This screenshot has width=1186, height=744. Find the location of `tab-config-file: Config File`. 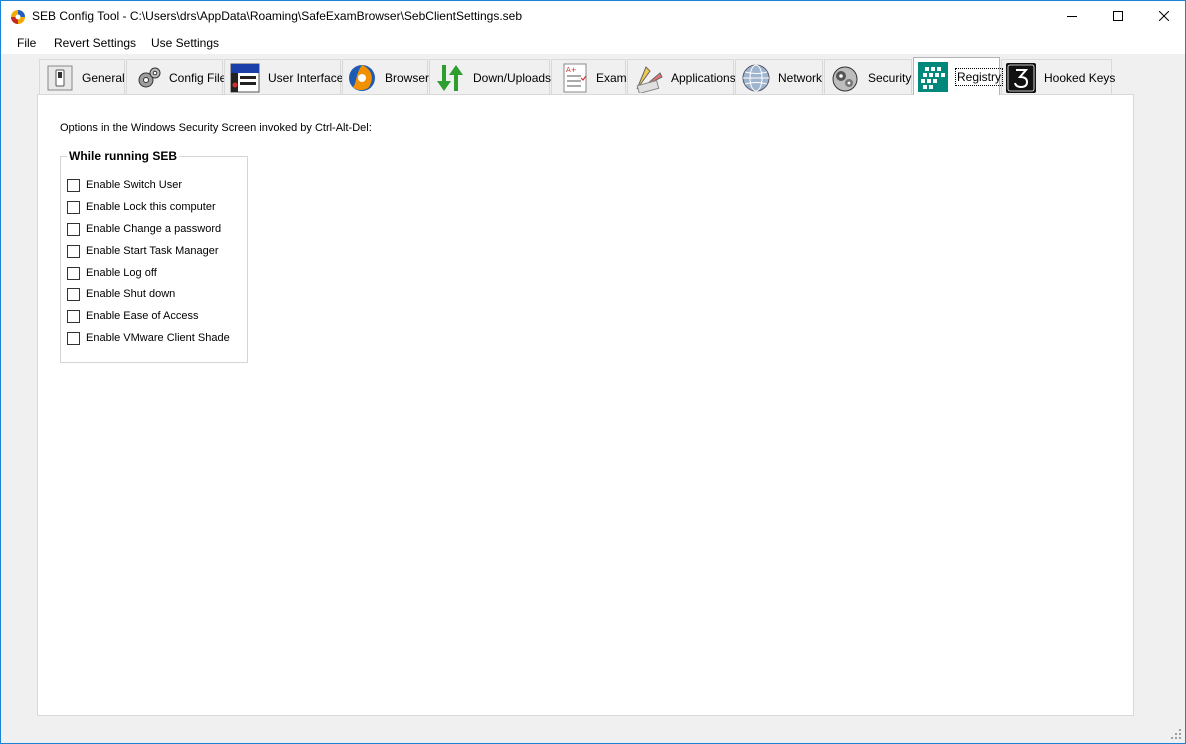

tab-config-file: Config File is located at coordinates (176, 77).